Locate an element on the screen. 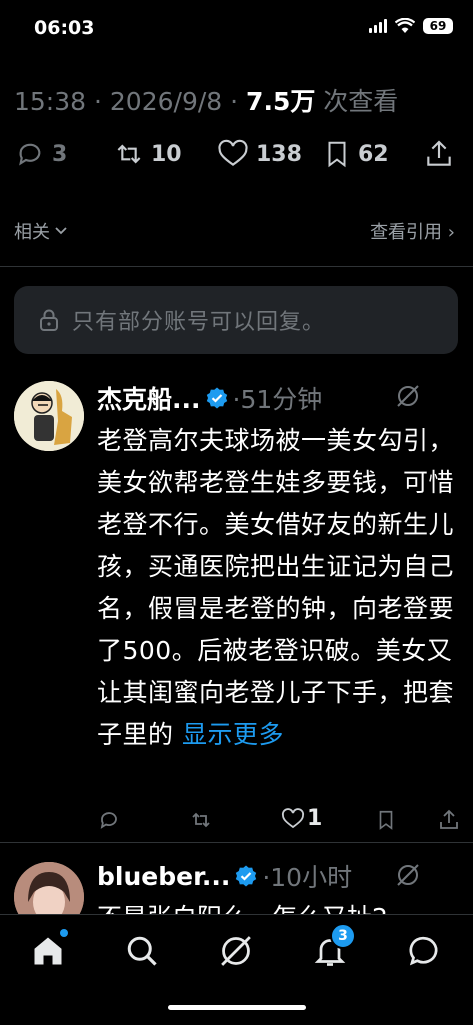 The image size is (473, 1025). like-button: 1 is located at coordinates (301, 818).